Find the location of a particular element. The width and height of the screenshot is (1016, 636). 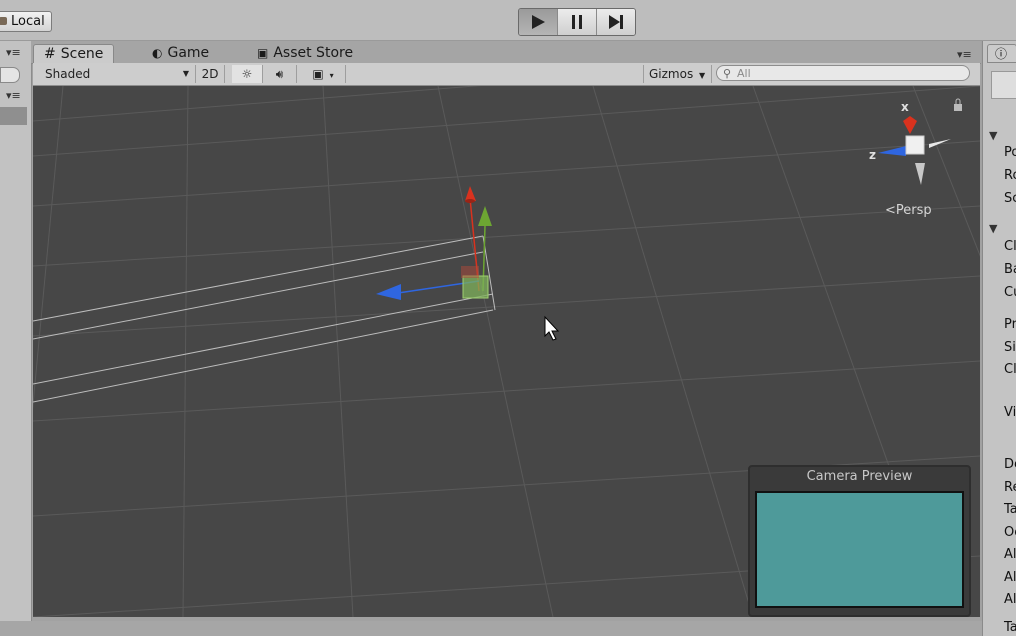

shading-mode-label: Shaded is located at coordinates (68, 74).